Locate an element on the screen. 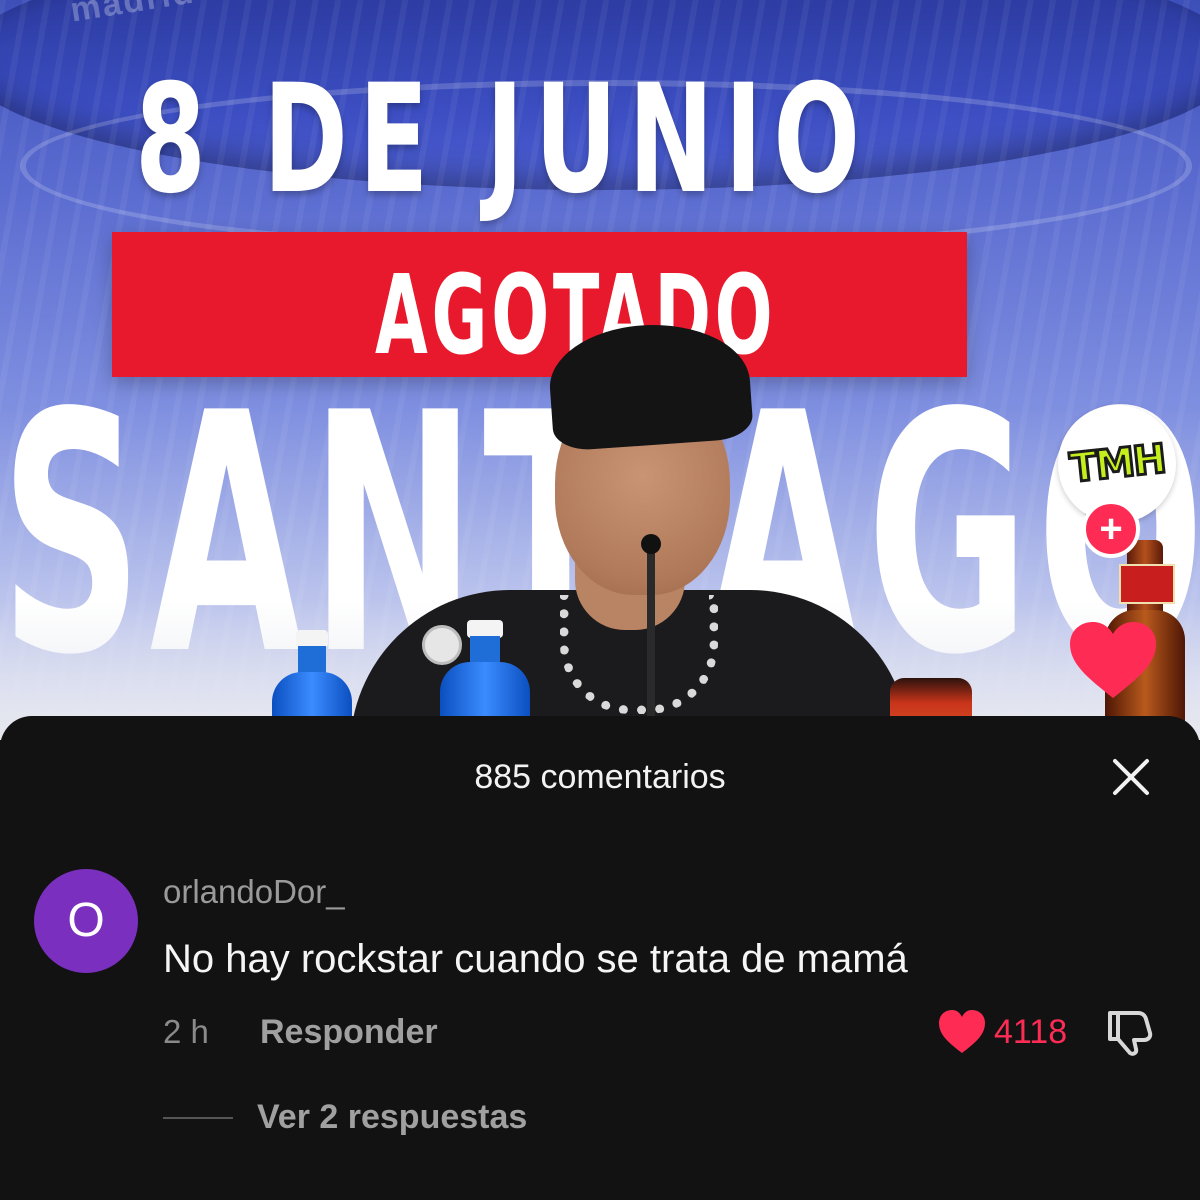  microphone-icon is located at coordinates (651, 544).